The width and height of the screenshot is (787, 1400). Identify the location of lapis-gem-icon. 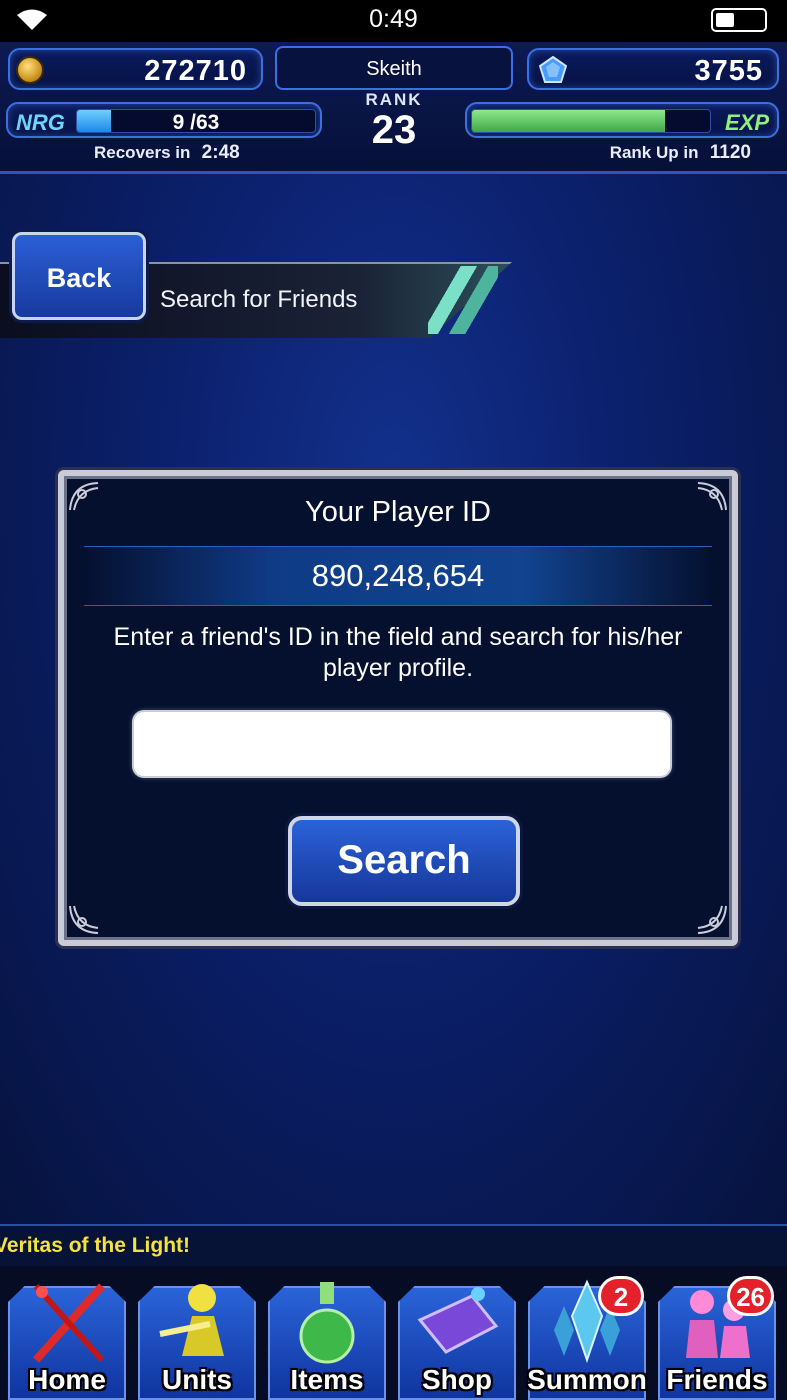
(553, 69).